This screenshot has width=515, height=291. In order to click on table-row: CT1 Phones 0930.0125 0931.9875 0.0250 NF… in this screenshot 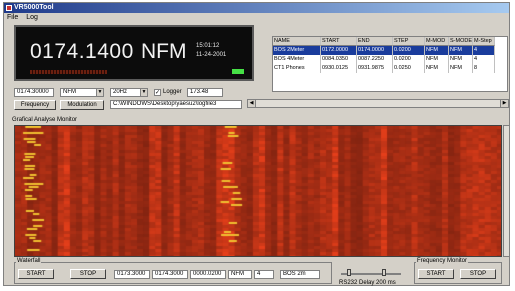, I will do `click(390, 68)`.